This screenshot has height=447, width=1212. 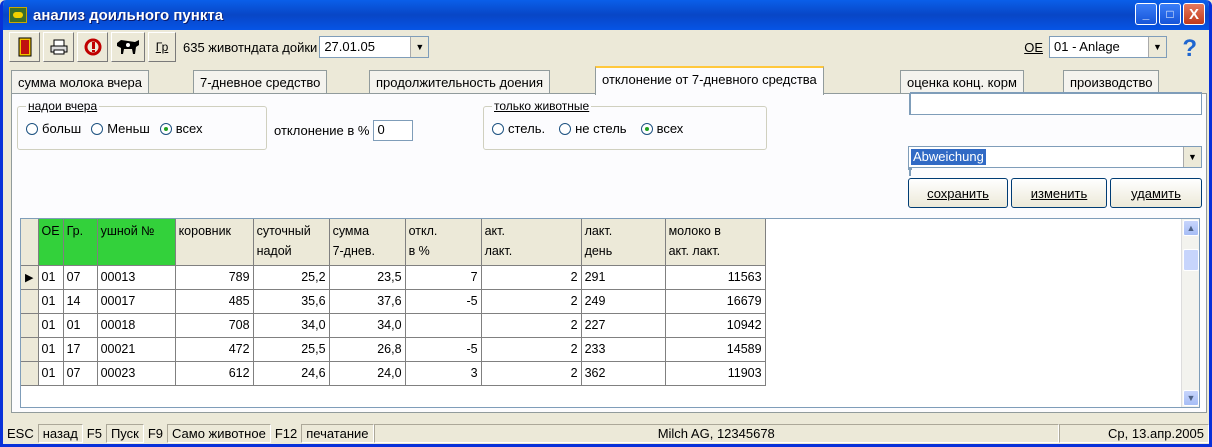 I want to click on tab-production: производство, so click(x=1111, y=82).